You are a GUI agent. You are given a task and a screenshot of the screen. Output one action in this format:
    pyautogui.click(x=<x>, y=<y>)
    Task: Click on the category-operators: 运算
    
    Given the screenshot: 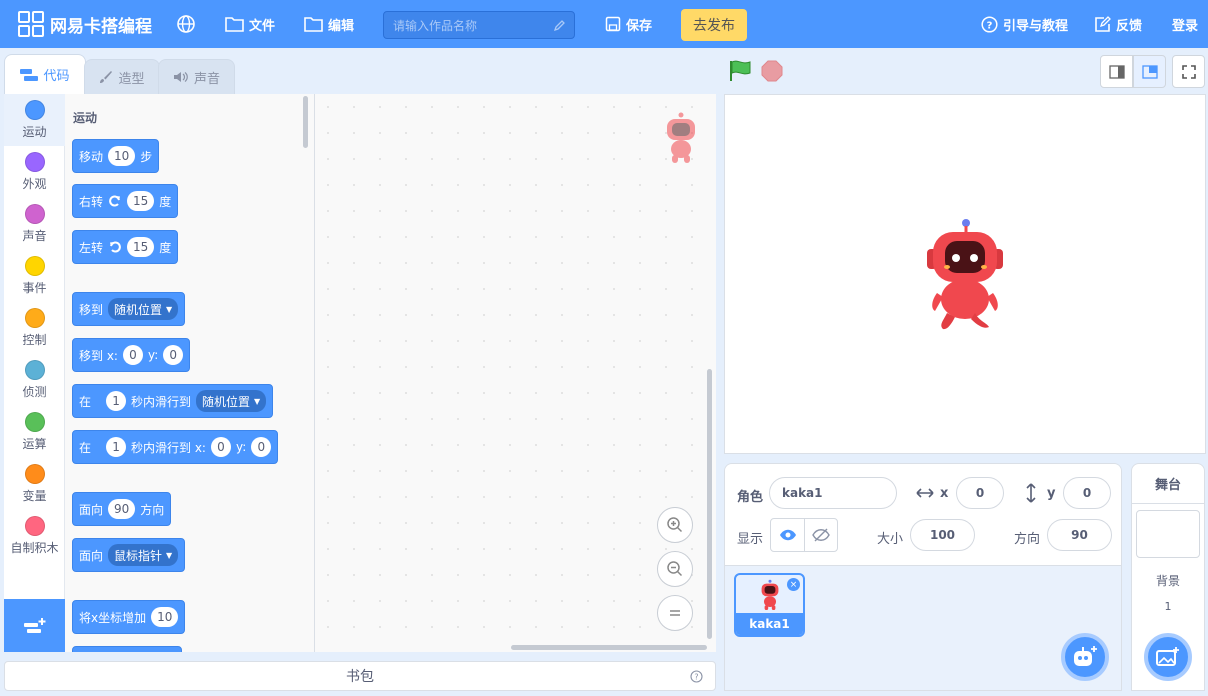 What is the action you would take?
    pyautogui.click(x=34, y=432)
    